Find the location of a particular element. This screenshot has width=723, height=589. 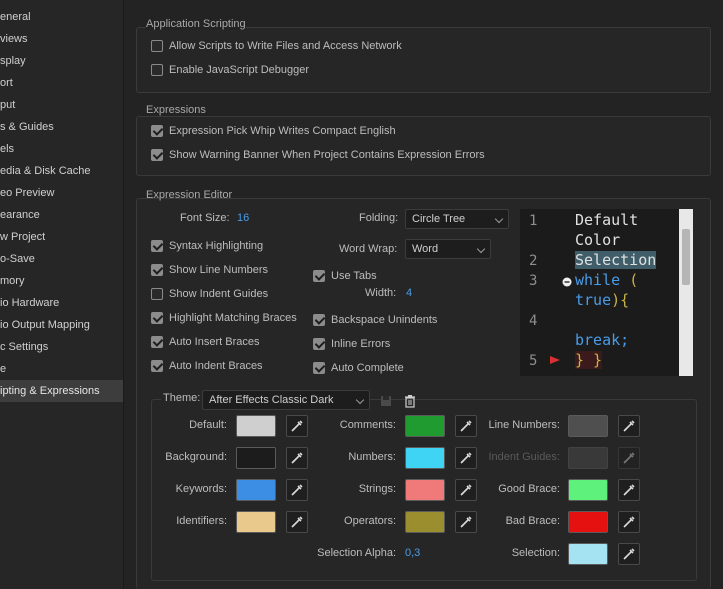

auto-insert-braces-checkbox: Auto Insert Braces is located at coordinates (205, 342).